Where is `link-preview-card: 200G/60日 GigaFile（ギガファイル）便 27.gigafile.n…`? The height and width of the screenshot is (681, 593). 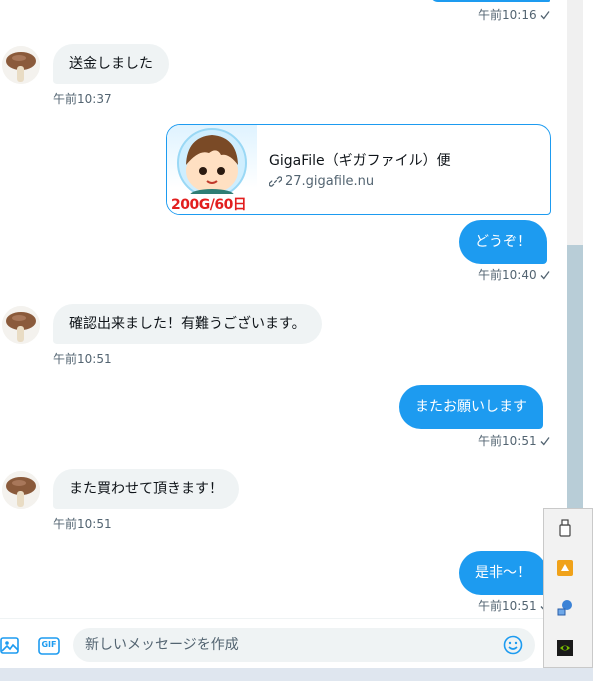
link-preview-card: 200G/60日 GigaFile（ギガファイル）便 27.gigafile.n… is located at coordinates (358, 169).